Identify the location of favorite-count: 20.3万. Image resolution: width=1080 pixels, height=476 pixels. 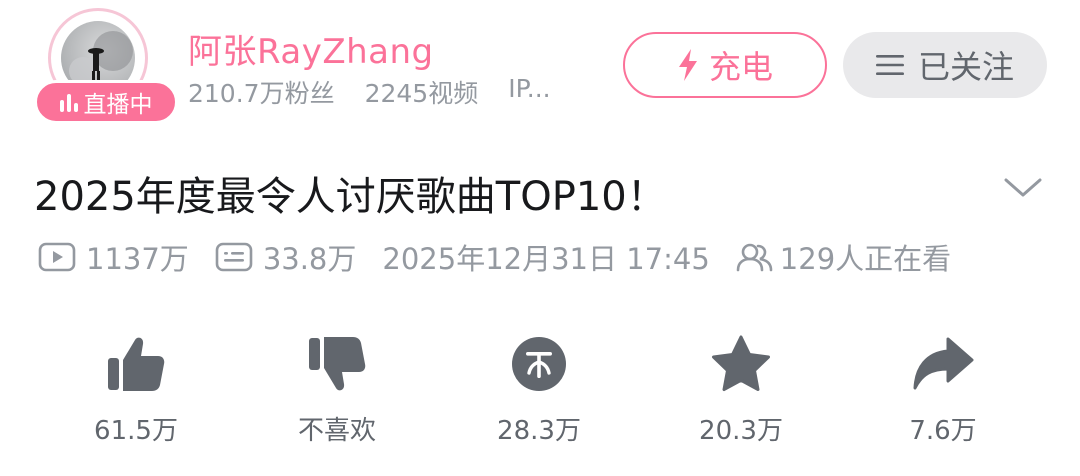
(741, 431).